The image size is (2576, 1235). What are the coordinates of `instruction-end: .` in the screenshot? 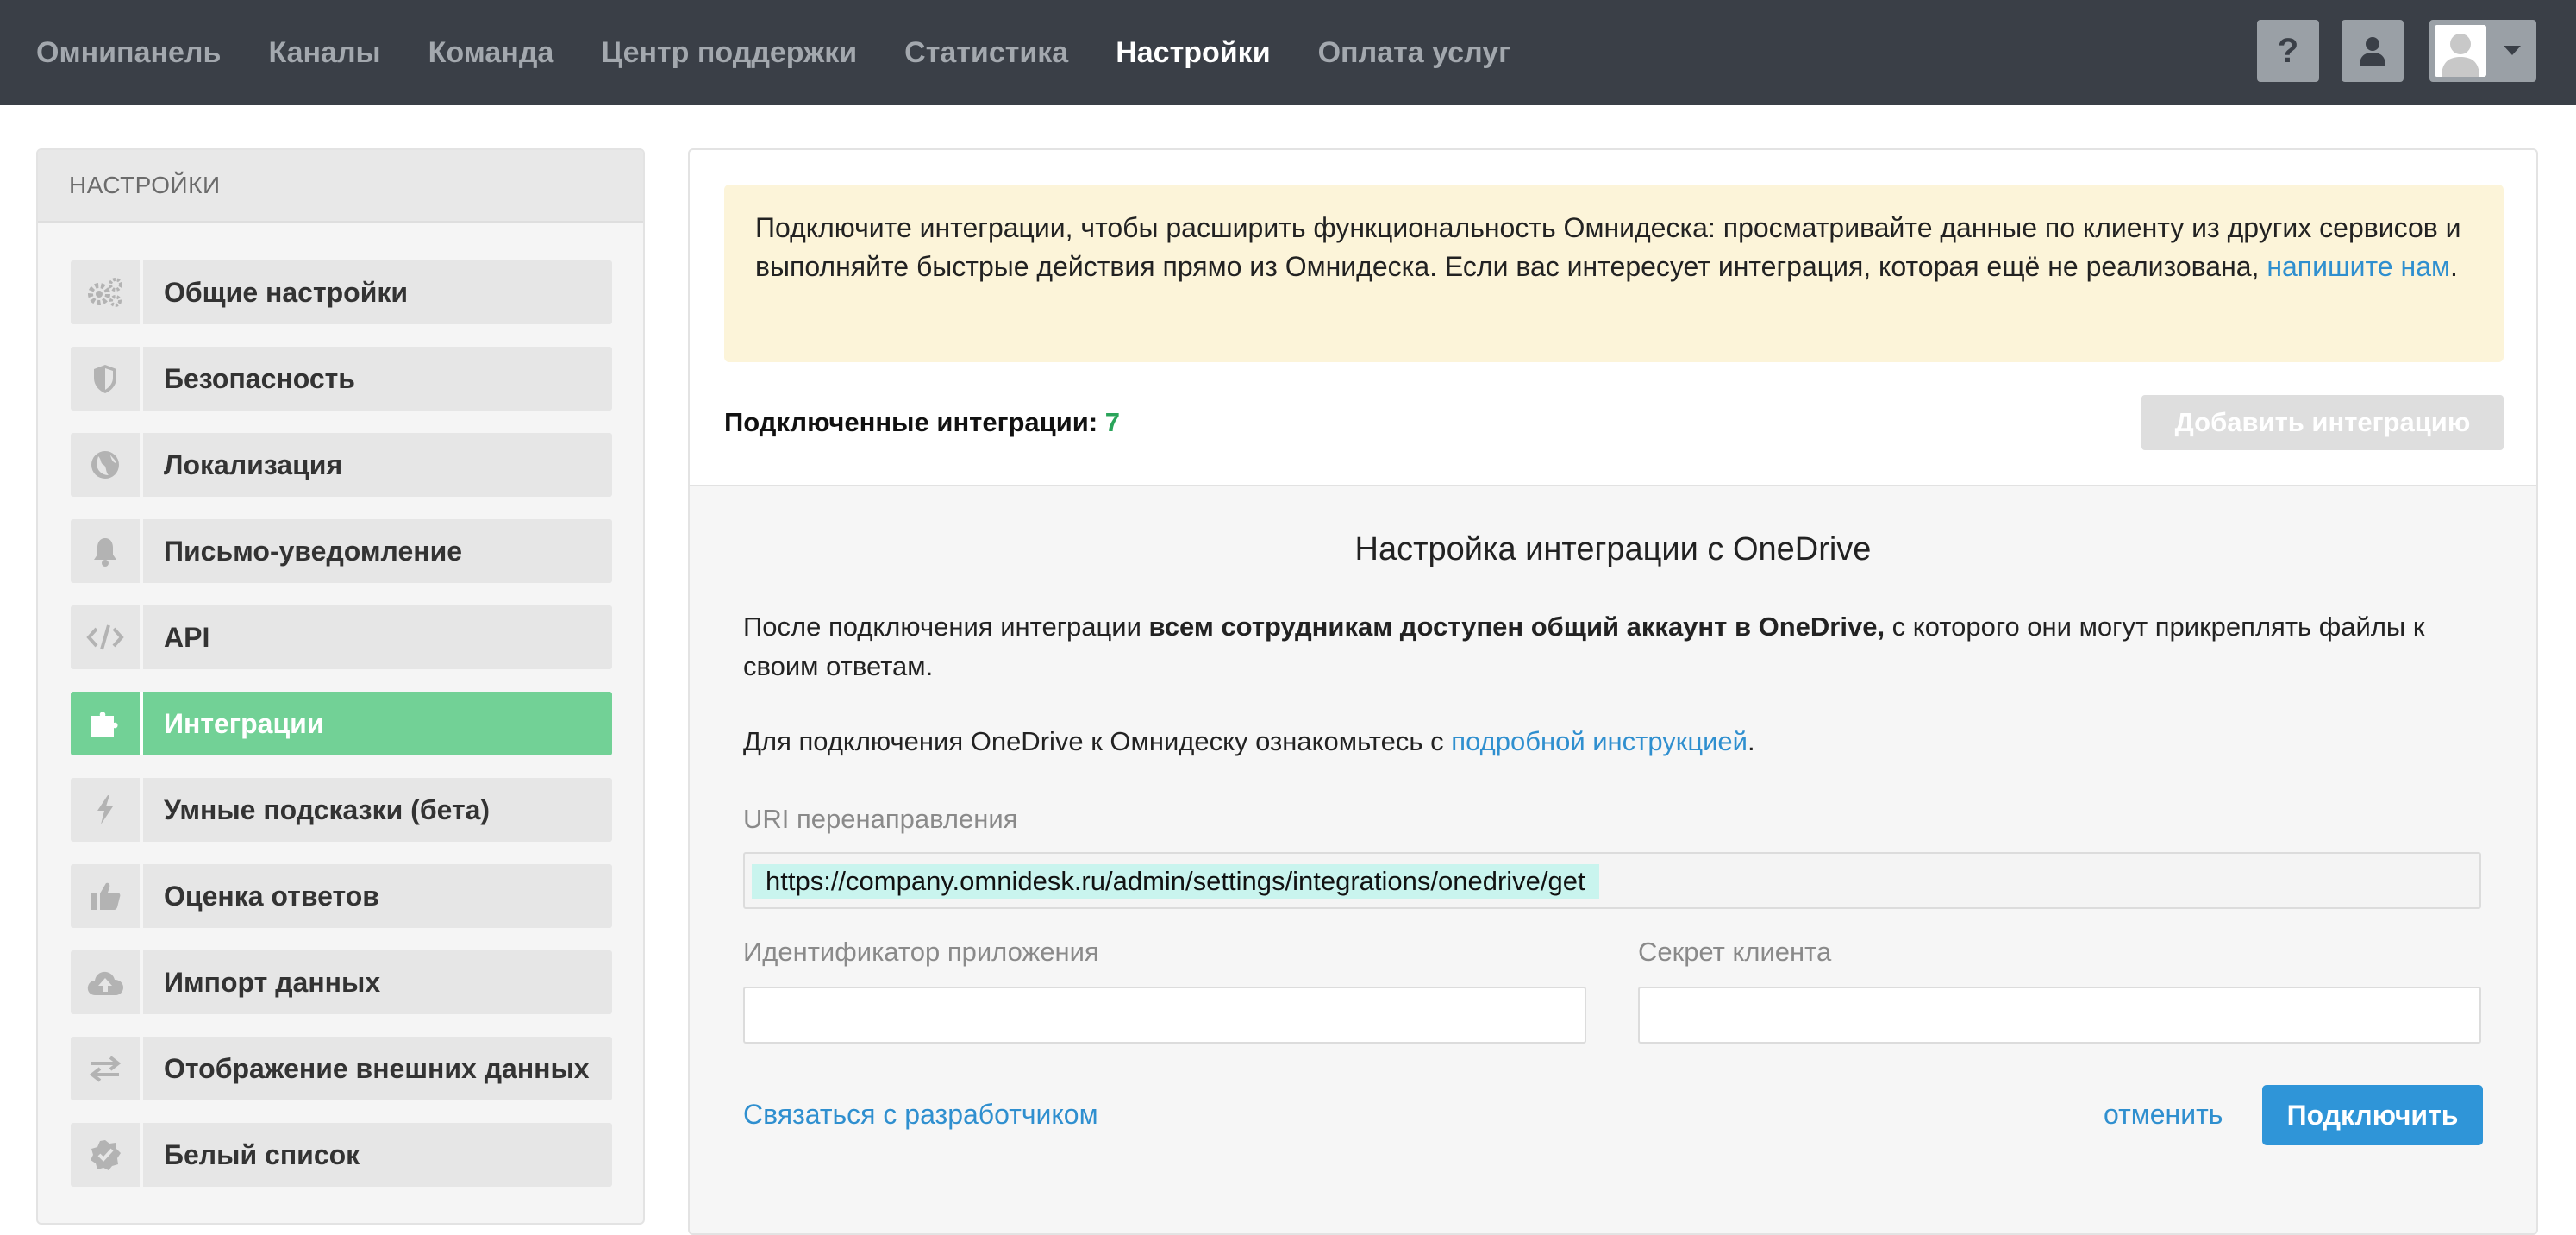 It's located at (1751, 741).